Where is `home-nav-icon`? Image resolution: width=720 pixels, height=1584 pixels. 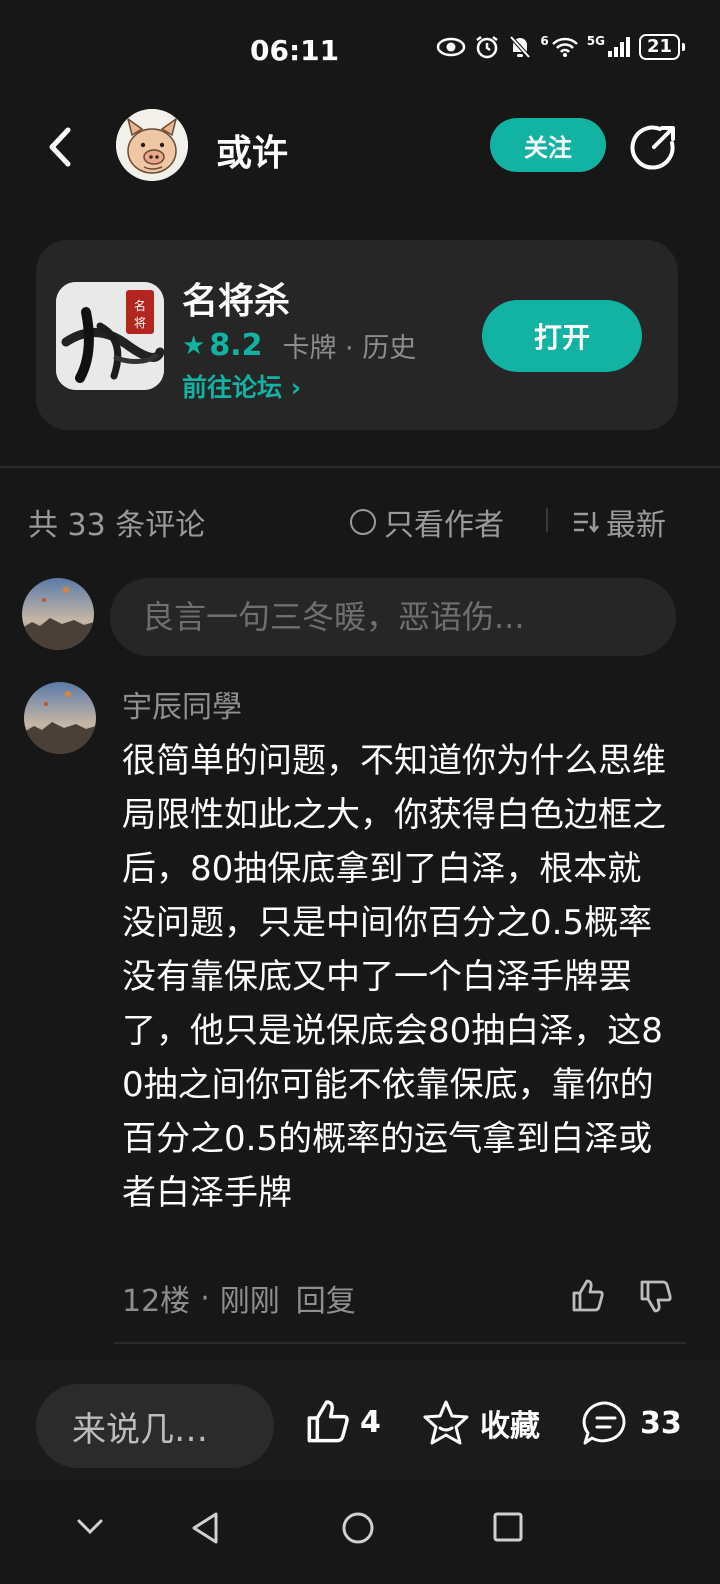
home-nav-icon is located at coordinates (358, 1528).